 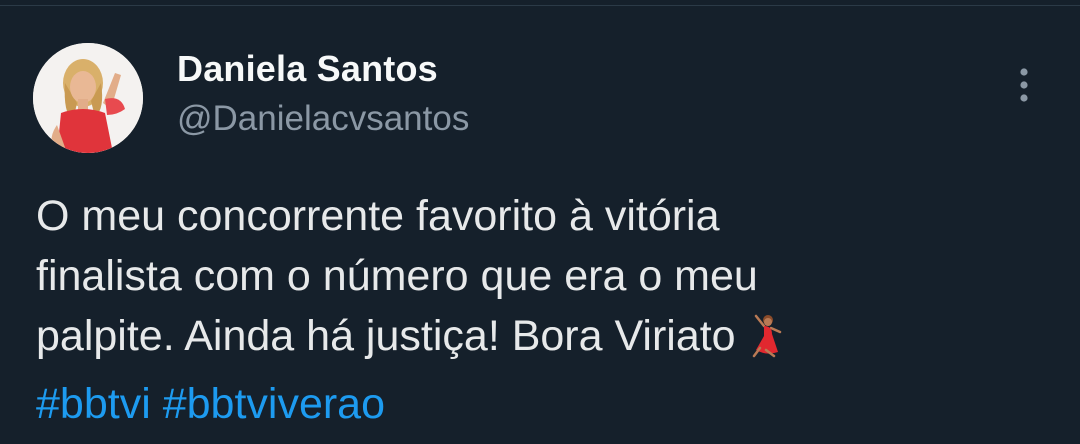 What do you see at coordinates (540, 3) in the screenshot?
I see `divider` at bounding box center [540, 3].